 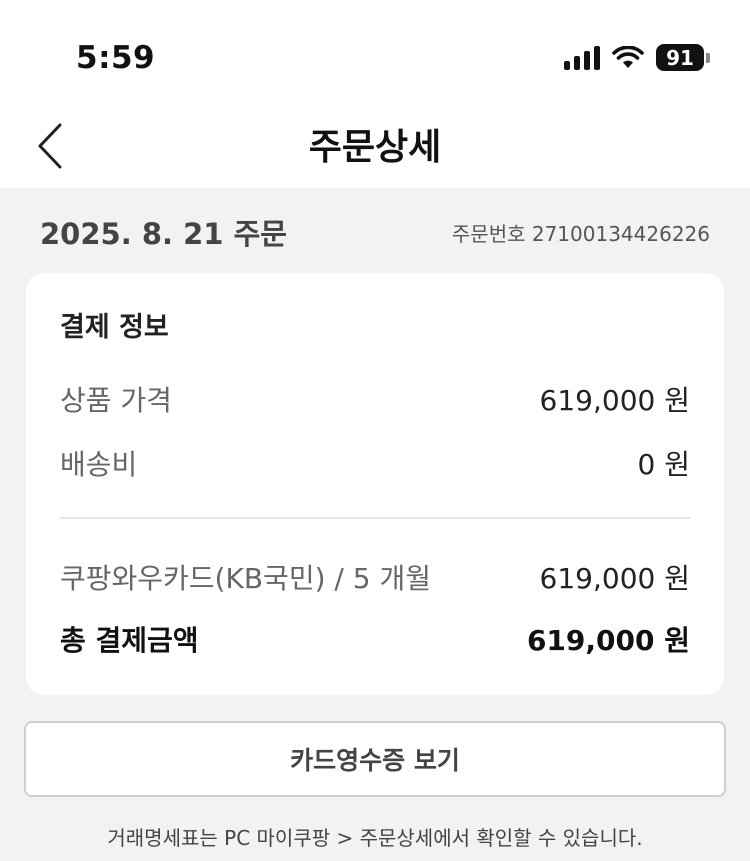 What do you see at coordinates (116, 58) in the screenshot?
I see `status-time: 5:59` at bounding box center [116, 58].